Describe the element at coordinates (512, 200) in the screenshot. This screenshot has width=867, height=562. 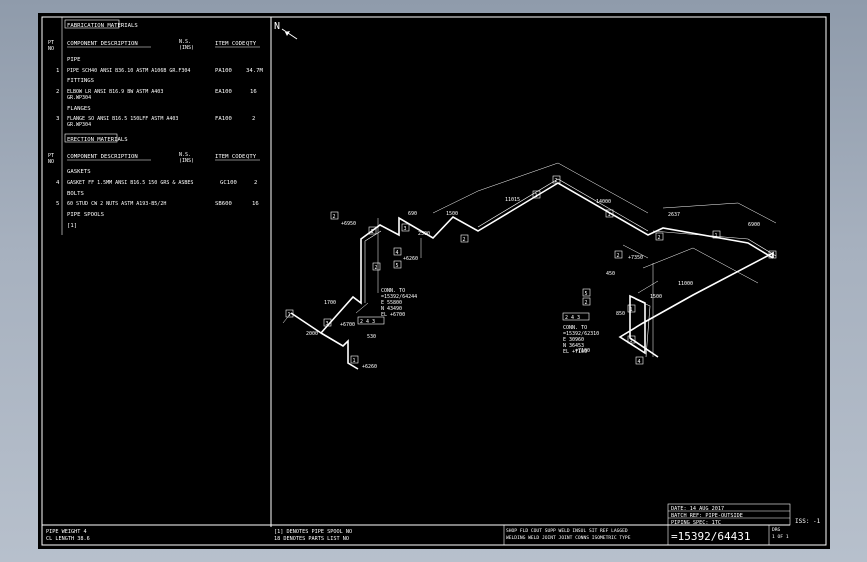
I see `dim-label-5: 11015` at that location.